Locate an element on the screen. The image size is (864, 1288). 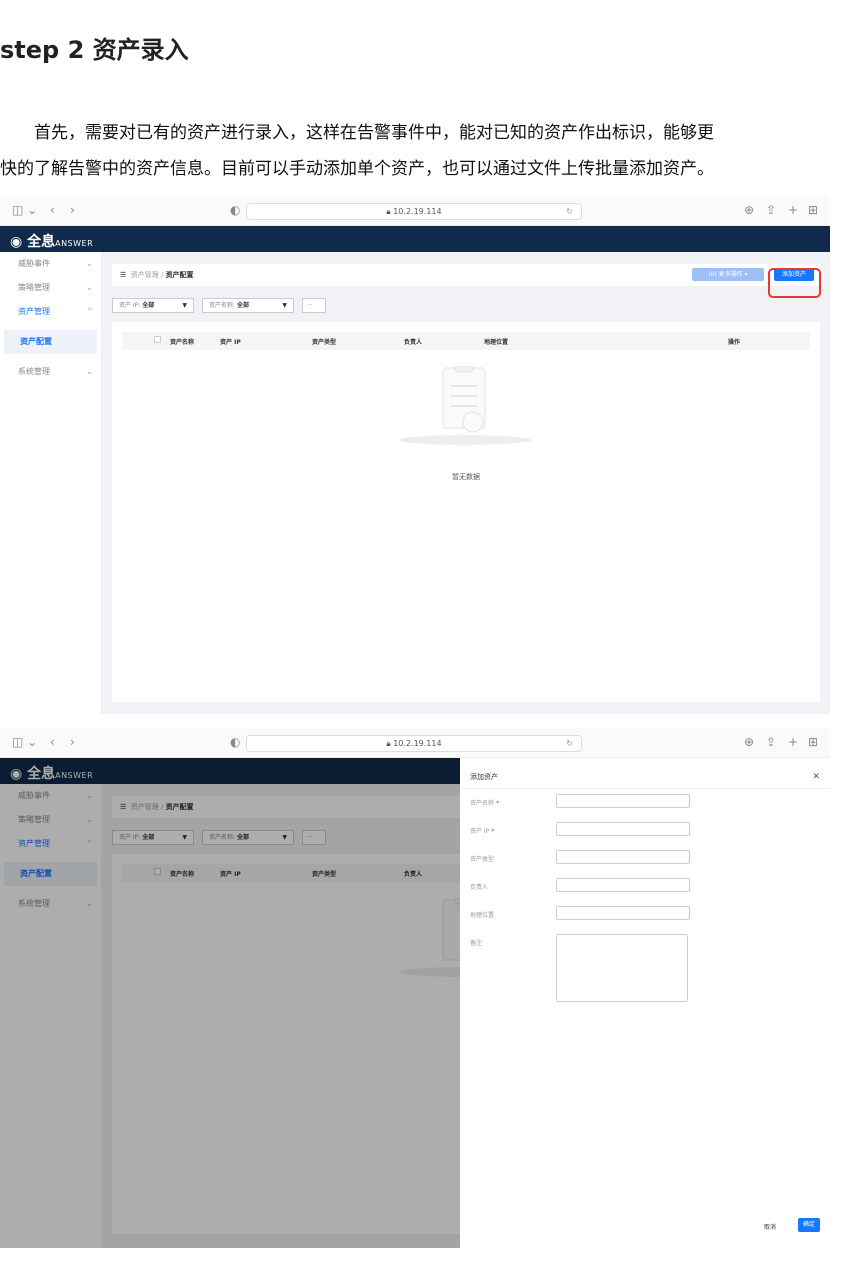
chevron-up-icon: ⌃ is located at coordinates (89, 311).